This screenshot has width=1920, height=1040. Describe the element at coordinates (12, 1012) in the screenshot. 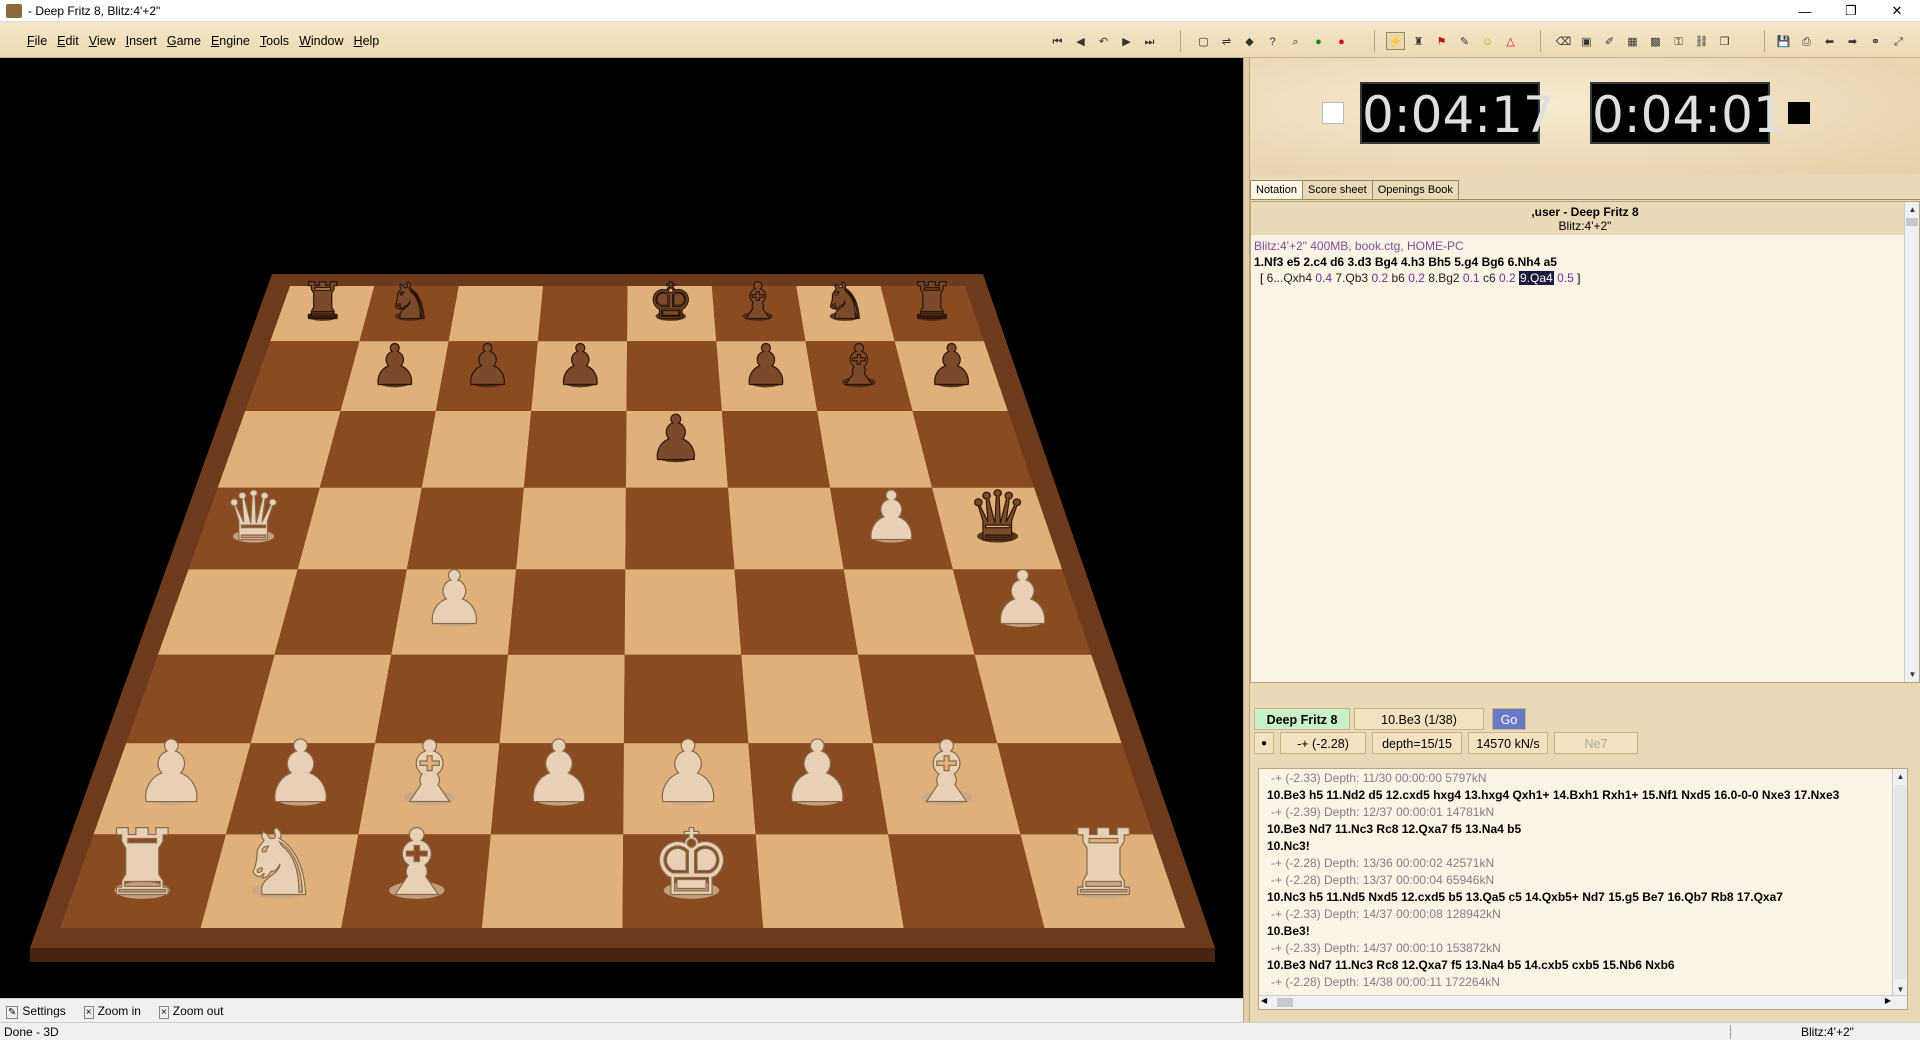

I see `settings-icon: ✎` at that location.